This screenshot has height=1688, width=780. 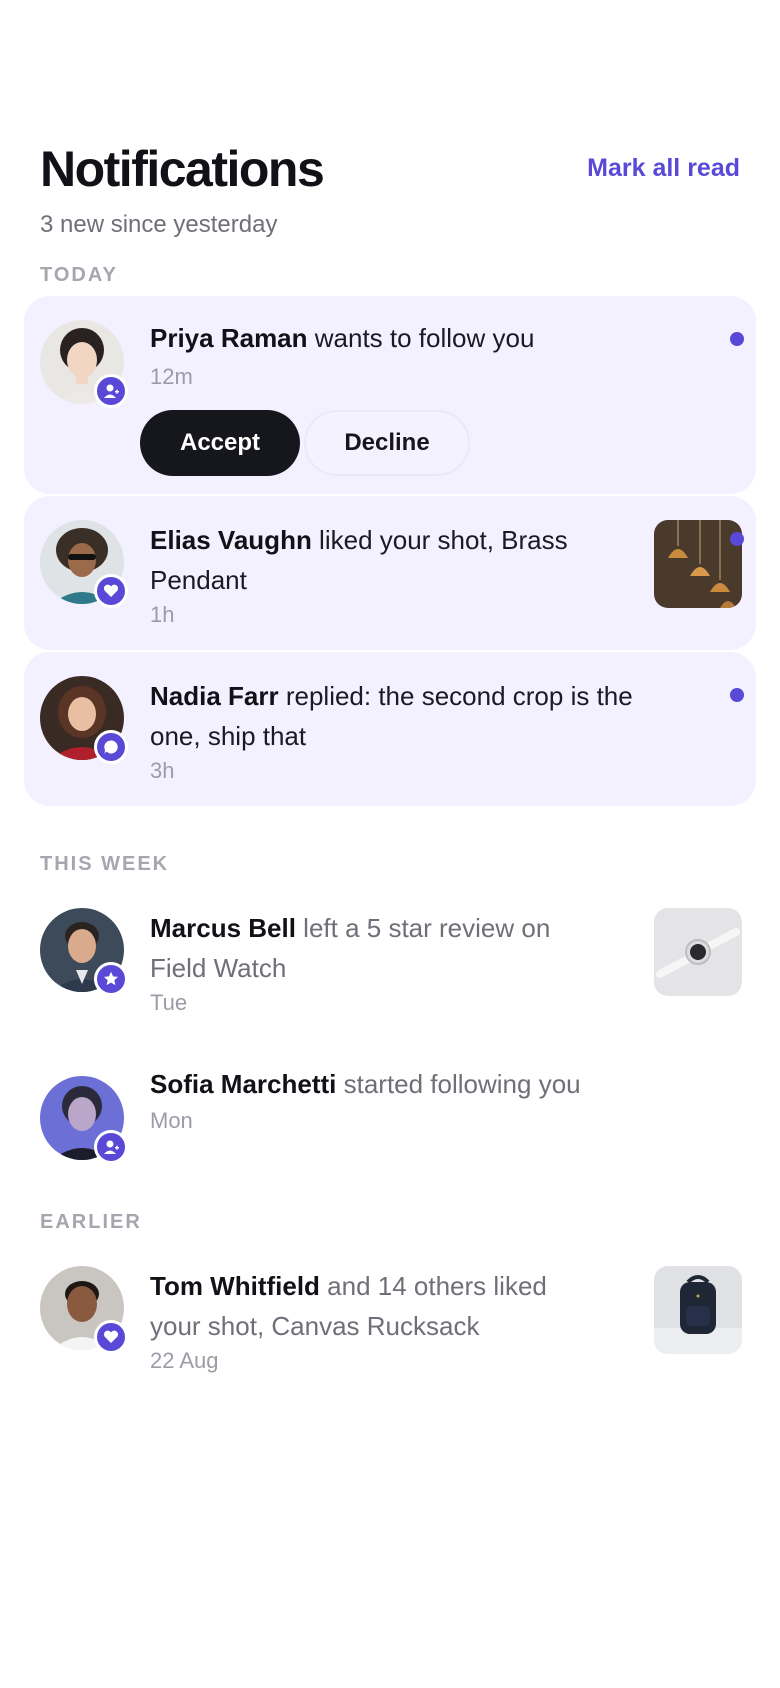 What do you see at coordinates (243, 1084) in the screenshot?
I see `actor-name: Sofia Marchetti` at bounding box center [243, 1084].